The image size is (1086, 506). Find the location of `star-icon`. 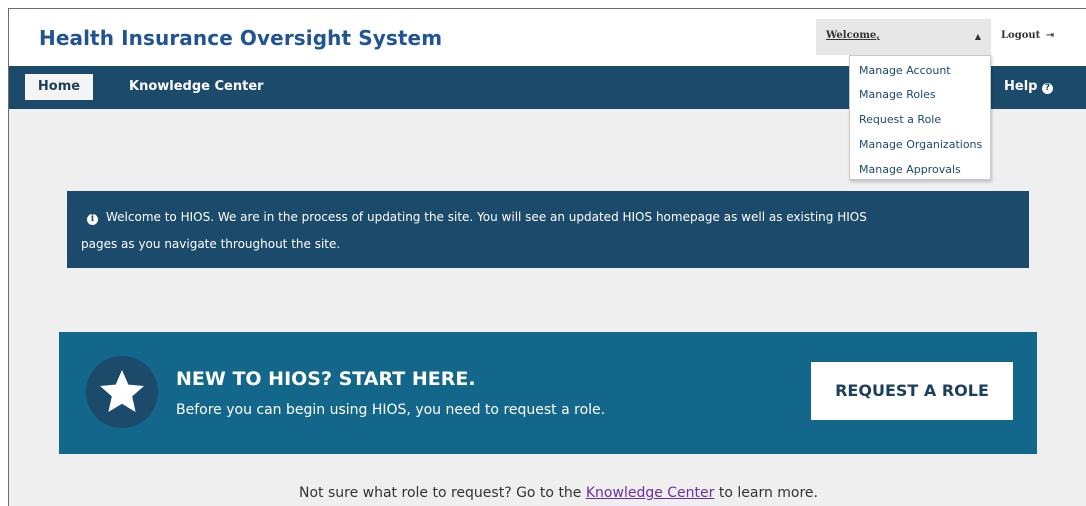

star-icon is located at coordinates (122, 392).